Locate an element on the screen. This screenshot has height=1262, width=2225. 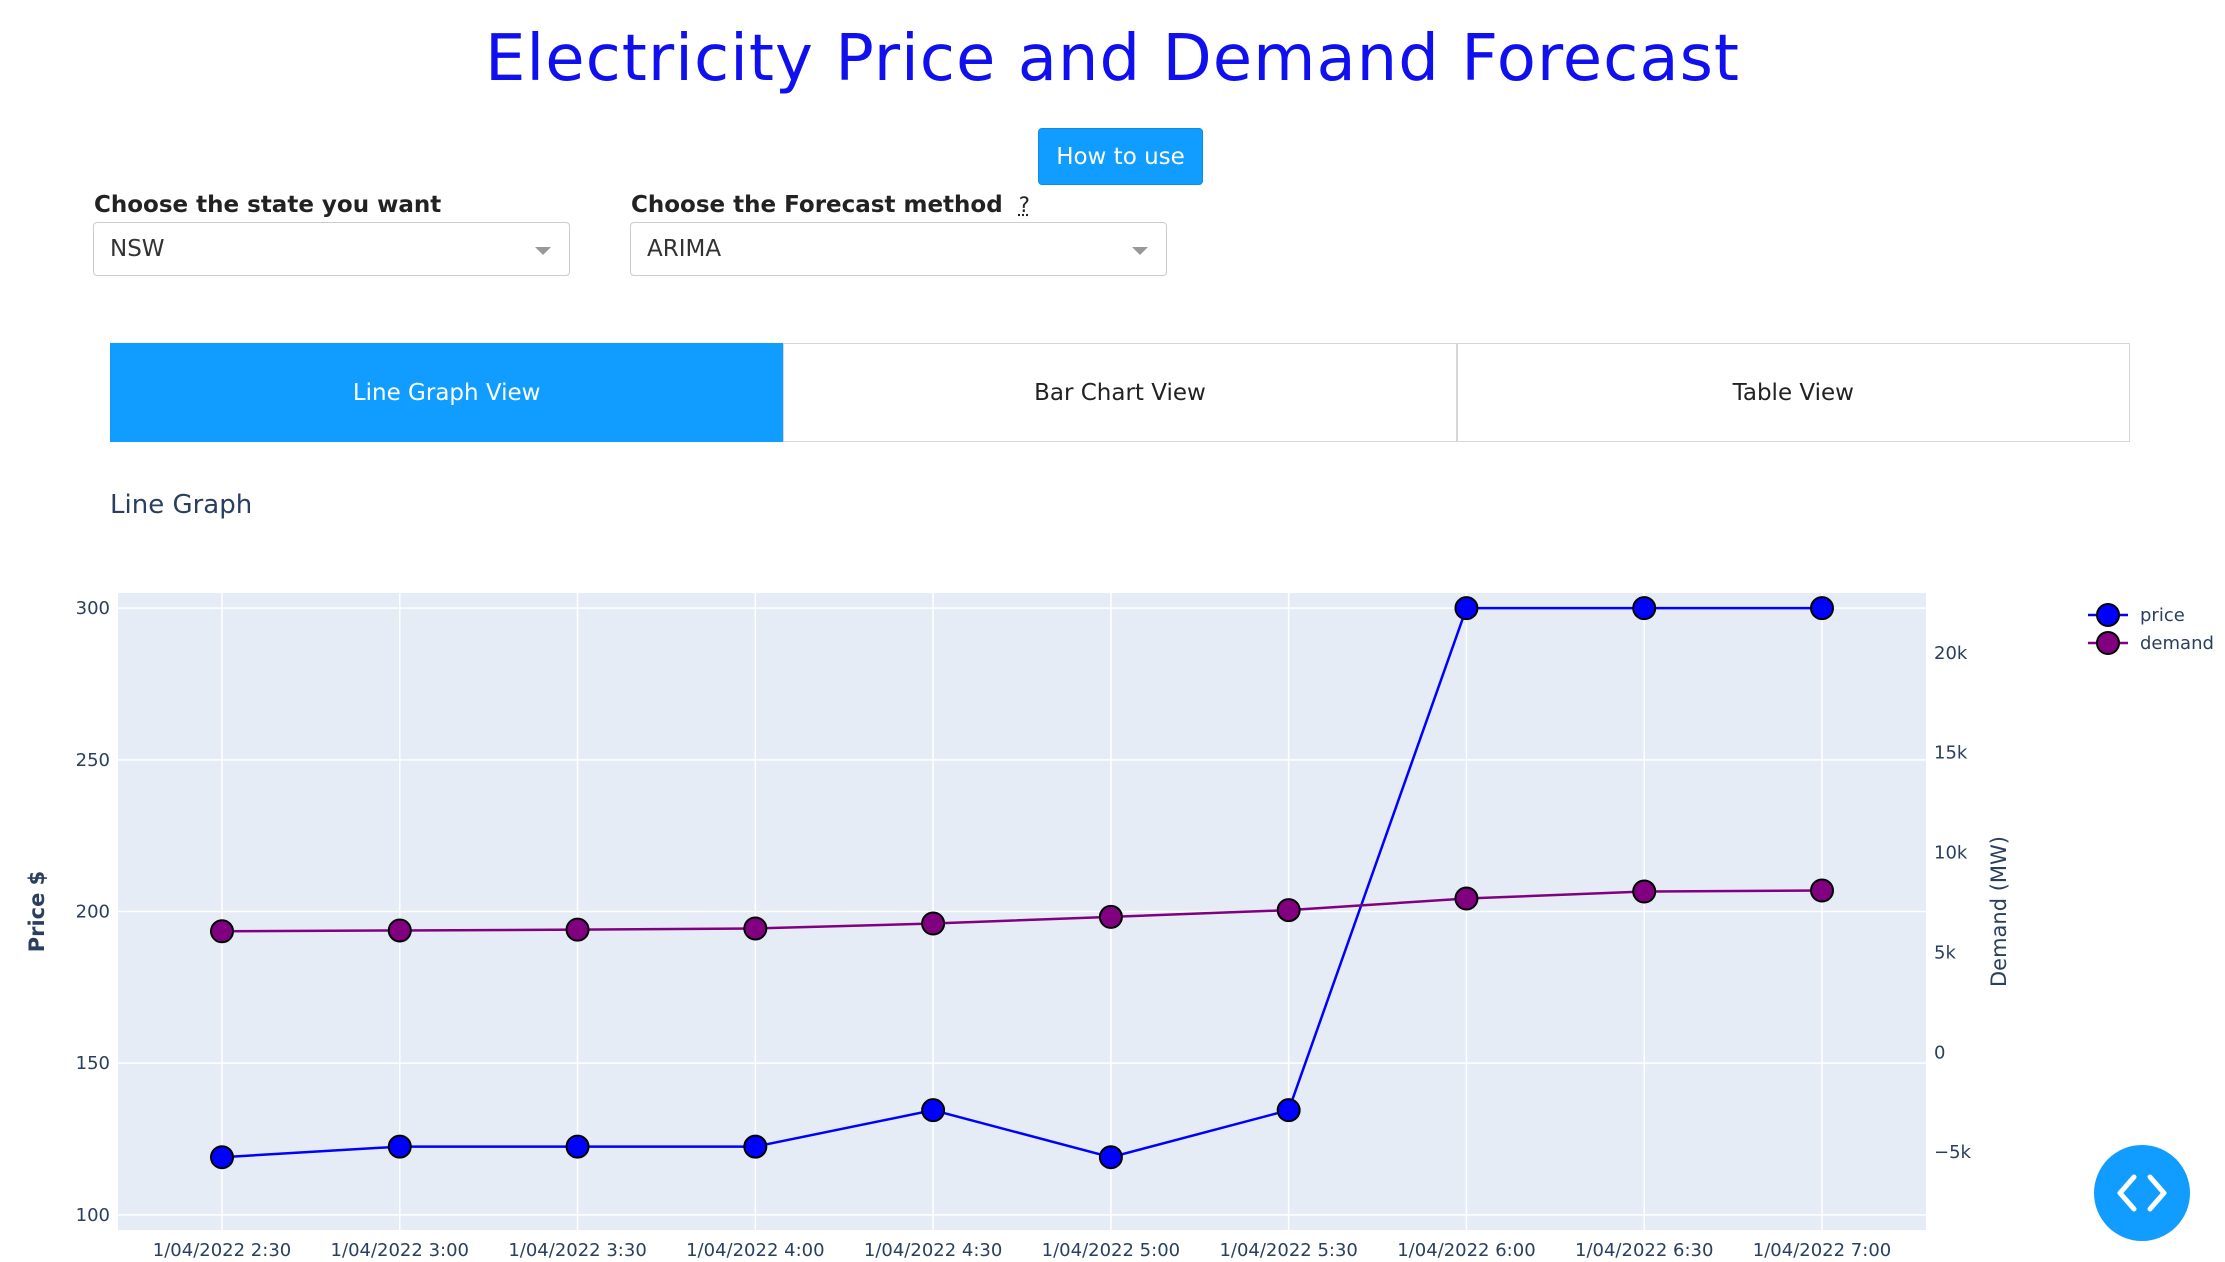
x-tick-label: 1/04/2022 4:00 is located at coordinates (755, 1250).